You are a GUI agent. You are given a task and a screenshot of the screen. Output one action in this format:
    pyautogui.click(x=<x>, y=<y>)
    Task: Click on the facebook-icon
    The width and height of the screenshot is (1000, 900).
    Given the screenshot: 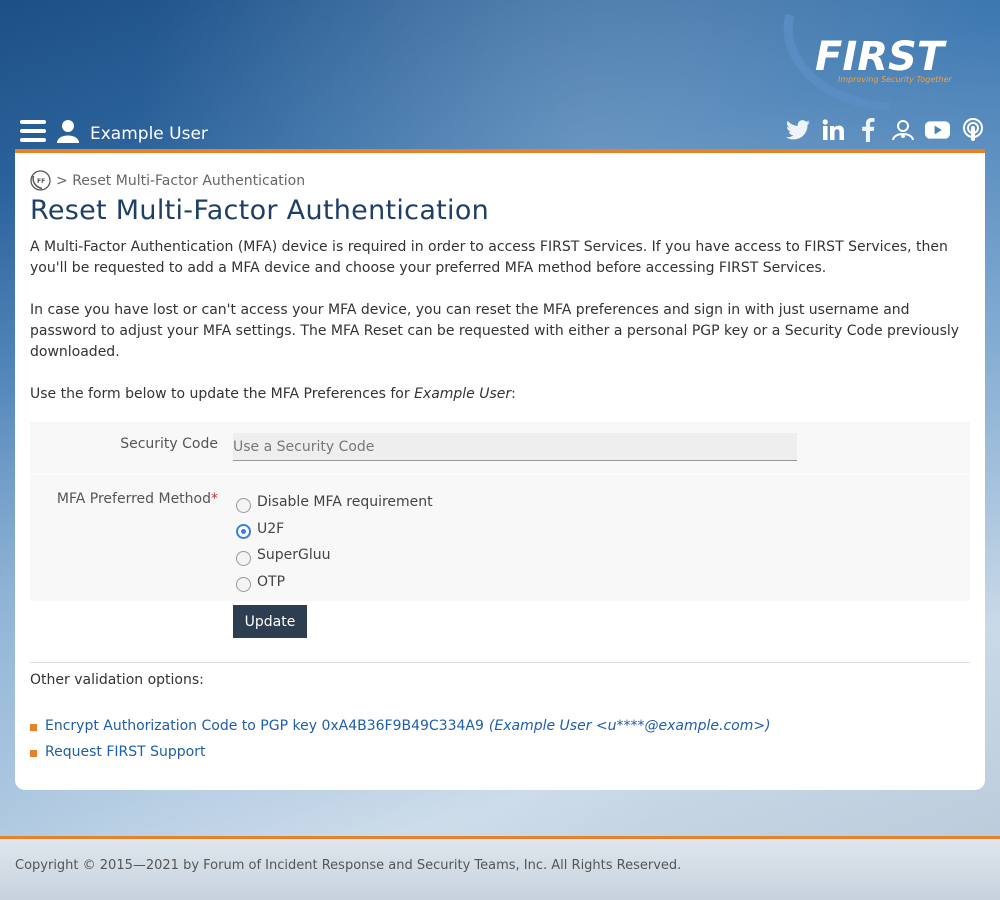 What is the action you would take?
    pyautogui.click(x=867, y=129)
    